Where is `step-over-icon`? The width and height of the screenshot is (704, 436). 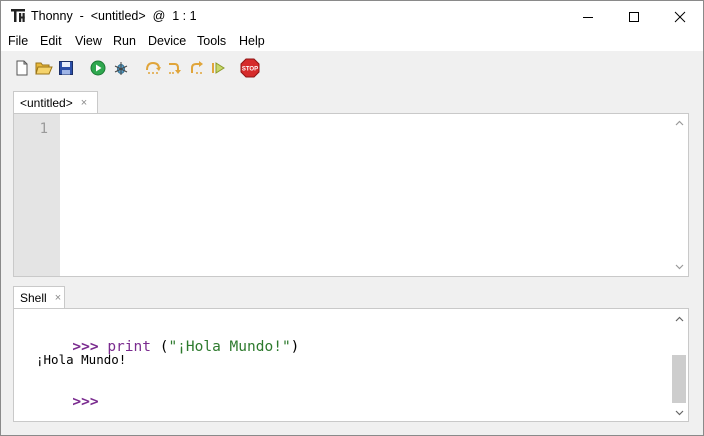 step-over-icon is located at coordinates (153, 67).